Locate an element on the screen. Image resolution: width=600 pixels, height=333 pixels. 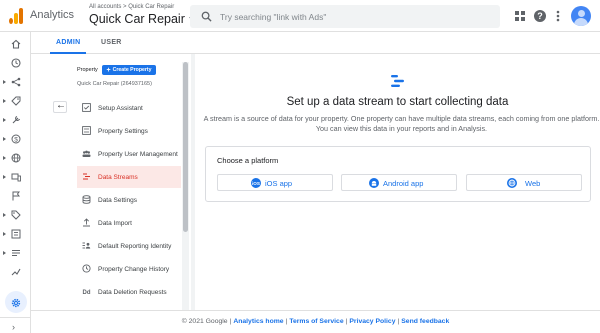
home-icon is located at coordinates (15, 44).